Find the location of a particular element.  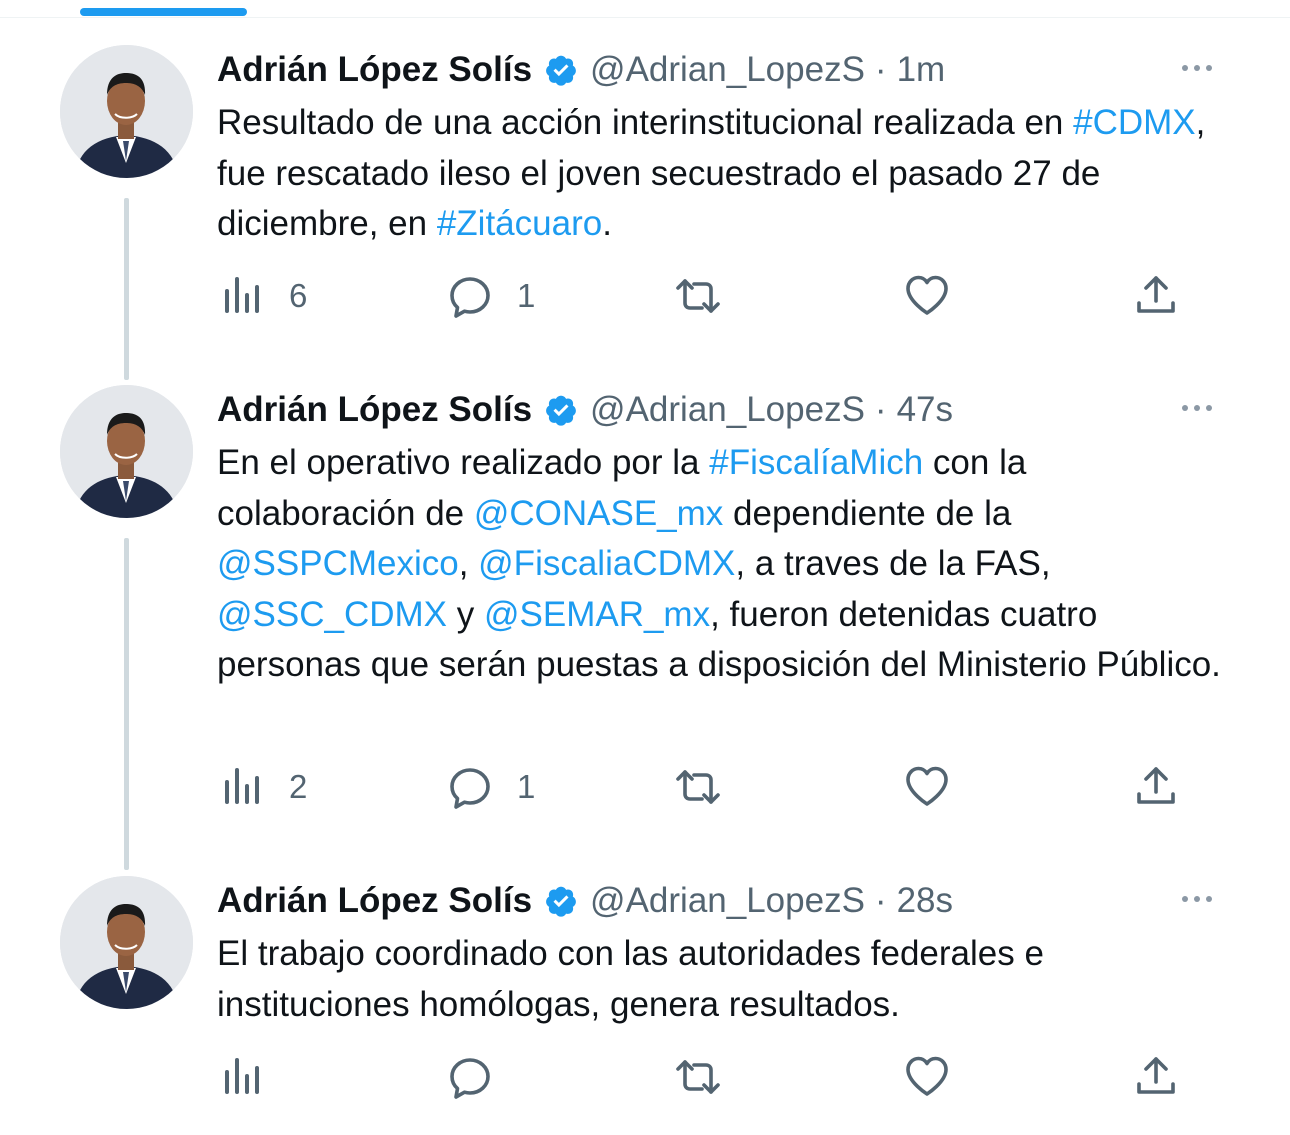

timestamp: 28s is located at coordinates (925, 901).